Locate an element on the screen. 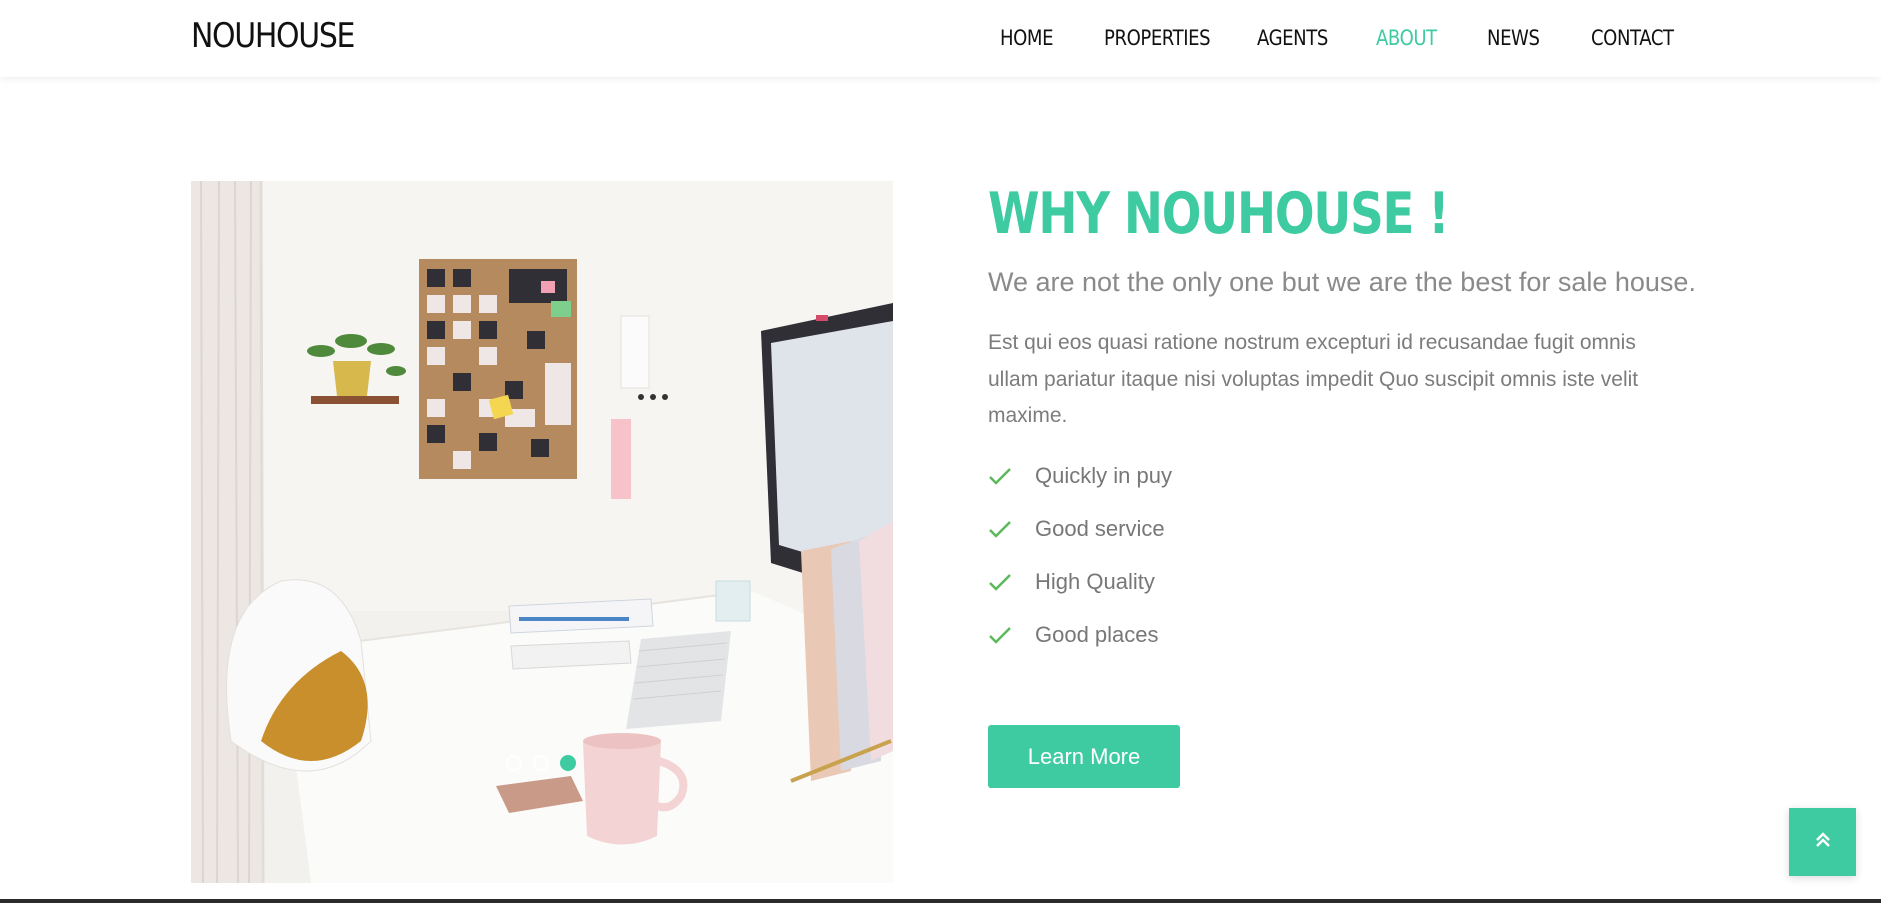 The width and height of the screenshot is (1881, 903). feature-item: High Quality is located at coordinates (1348, 582).